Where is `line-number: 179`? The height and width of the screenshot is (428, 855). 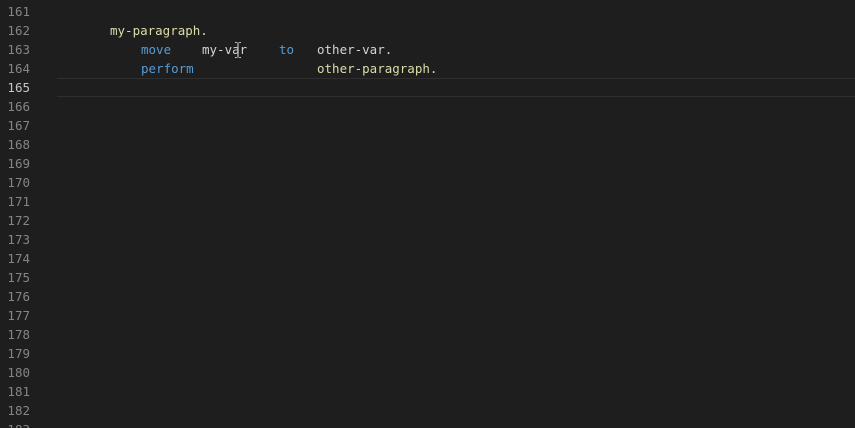 line-number: 179 is located at coordinates (18, 353).